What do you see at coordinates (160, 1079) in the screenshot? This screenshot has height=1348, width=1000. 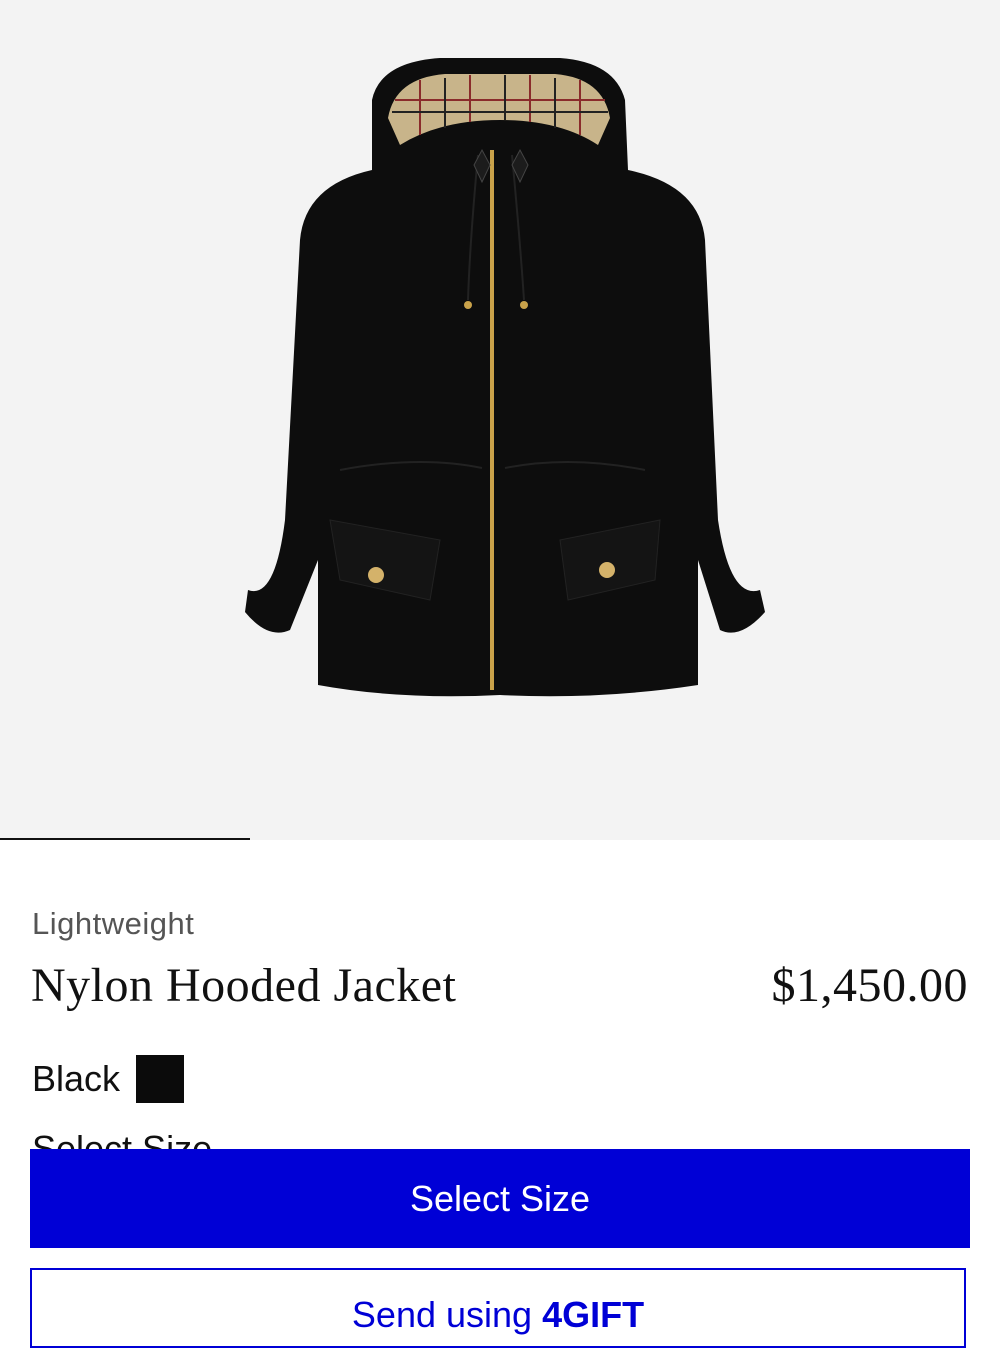 I see `color-swatch-black` at bounding box center [160, 1079].